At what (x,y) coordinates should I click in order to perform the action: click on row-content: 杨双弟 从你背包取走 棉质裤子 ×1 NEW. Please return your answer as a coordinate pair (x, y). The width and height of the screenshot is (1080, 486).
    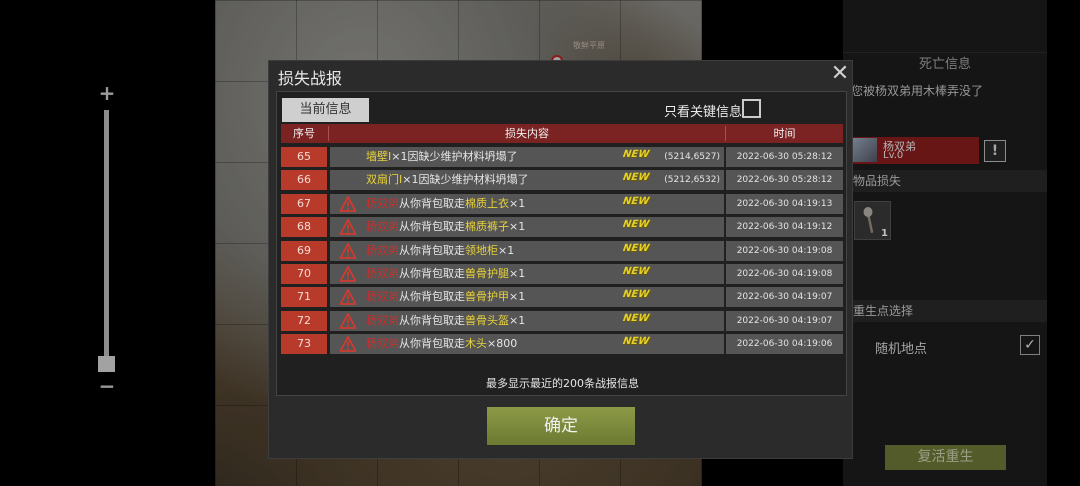
    Looking at the image, I should click on (527, 227).